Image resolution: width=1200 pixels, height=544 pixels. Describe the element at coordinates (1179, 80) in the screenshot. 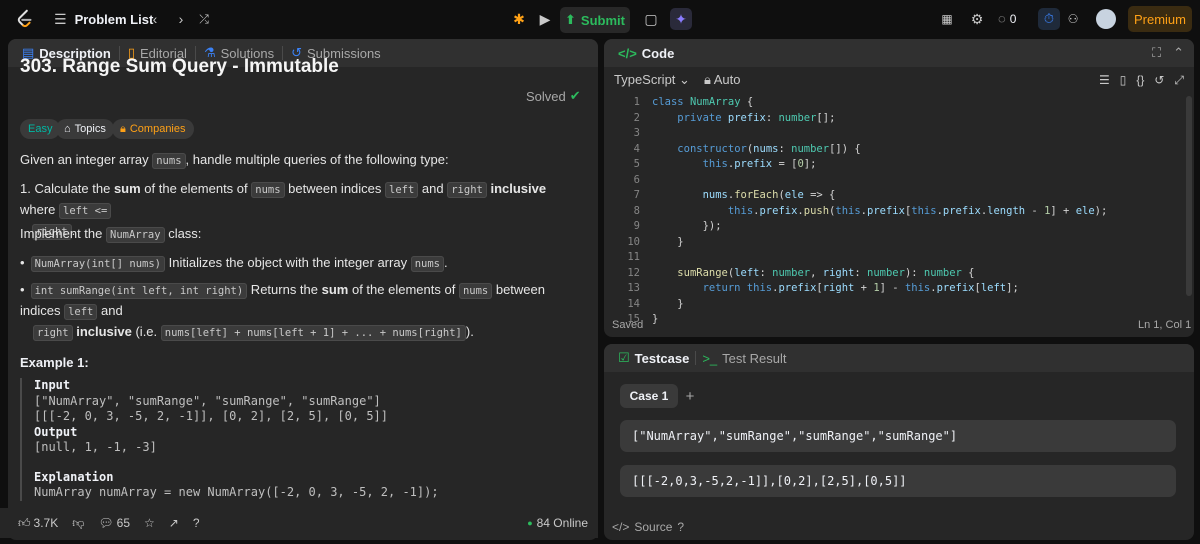

I see `expand-icon: ⤢` at that location.